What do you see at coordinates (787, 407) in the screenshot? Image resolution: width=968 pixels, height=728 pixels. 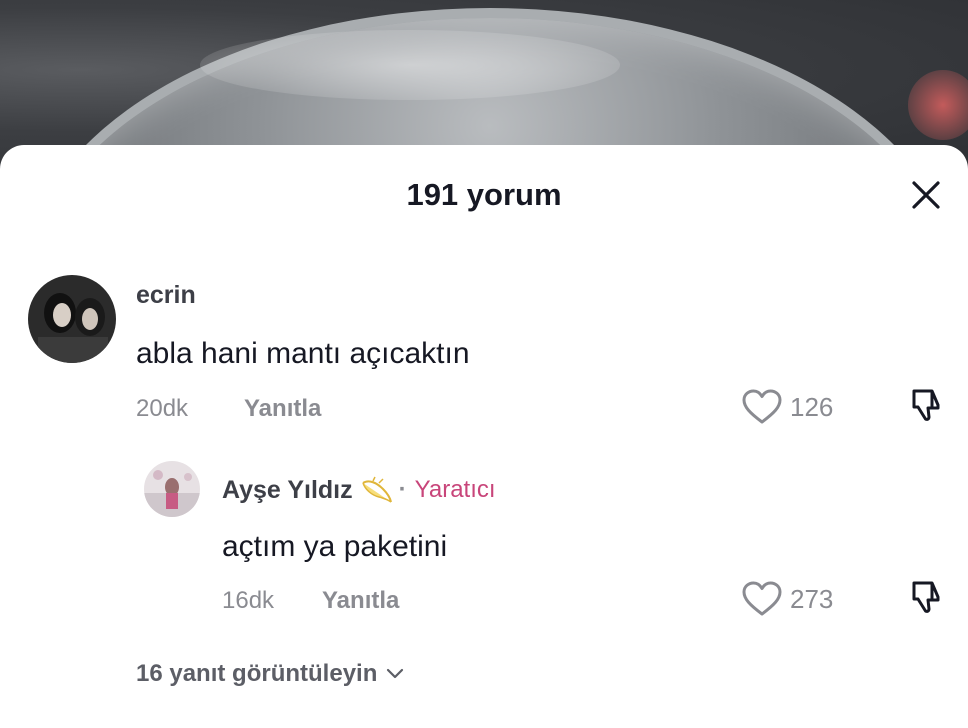 I see `like-button: 126` at bounding box center [787, 407].